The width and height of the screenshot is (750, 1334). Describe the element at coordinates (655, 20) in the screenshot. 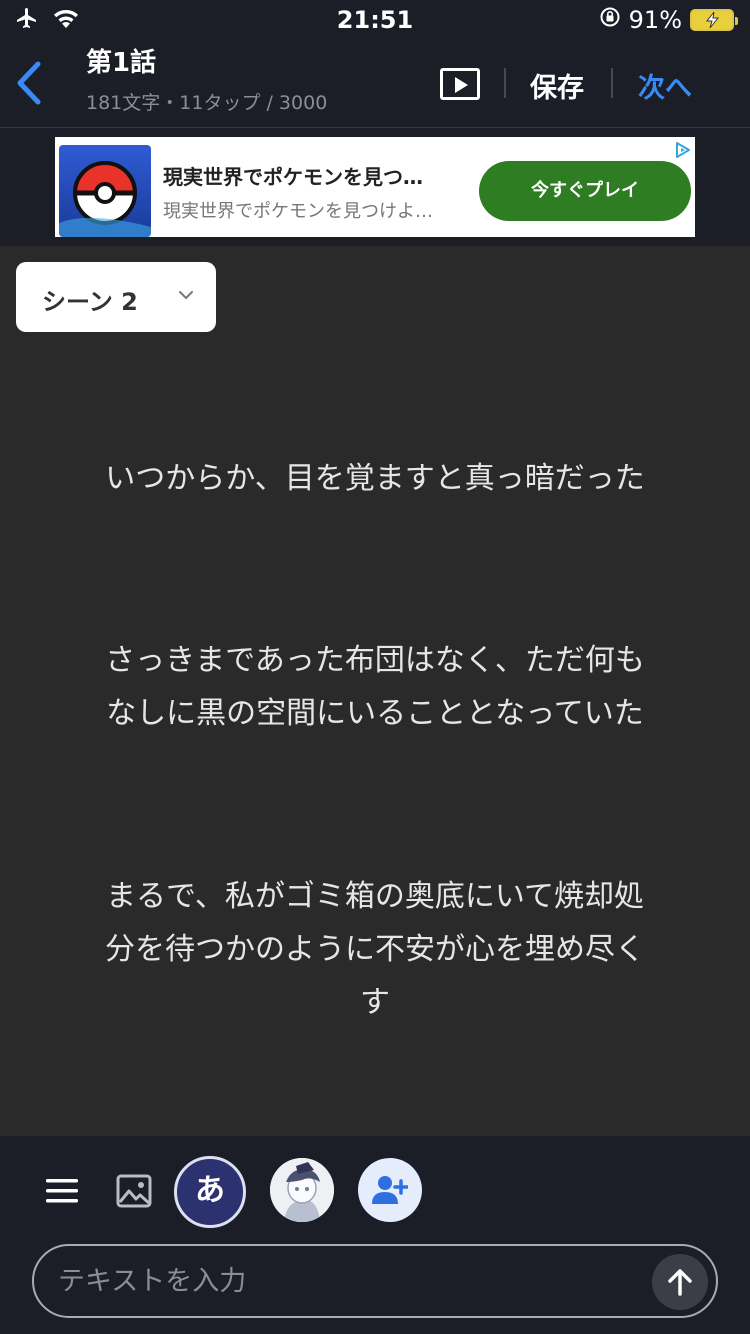

I see `battery-percent: 91%` at that location.